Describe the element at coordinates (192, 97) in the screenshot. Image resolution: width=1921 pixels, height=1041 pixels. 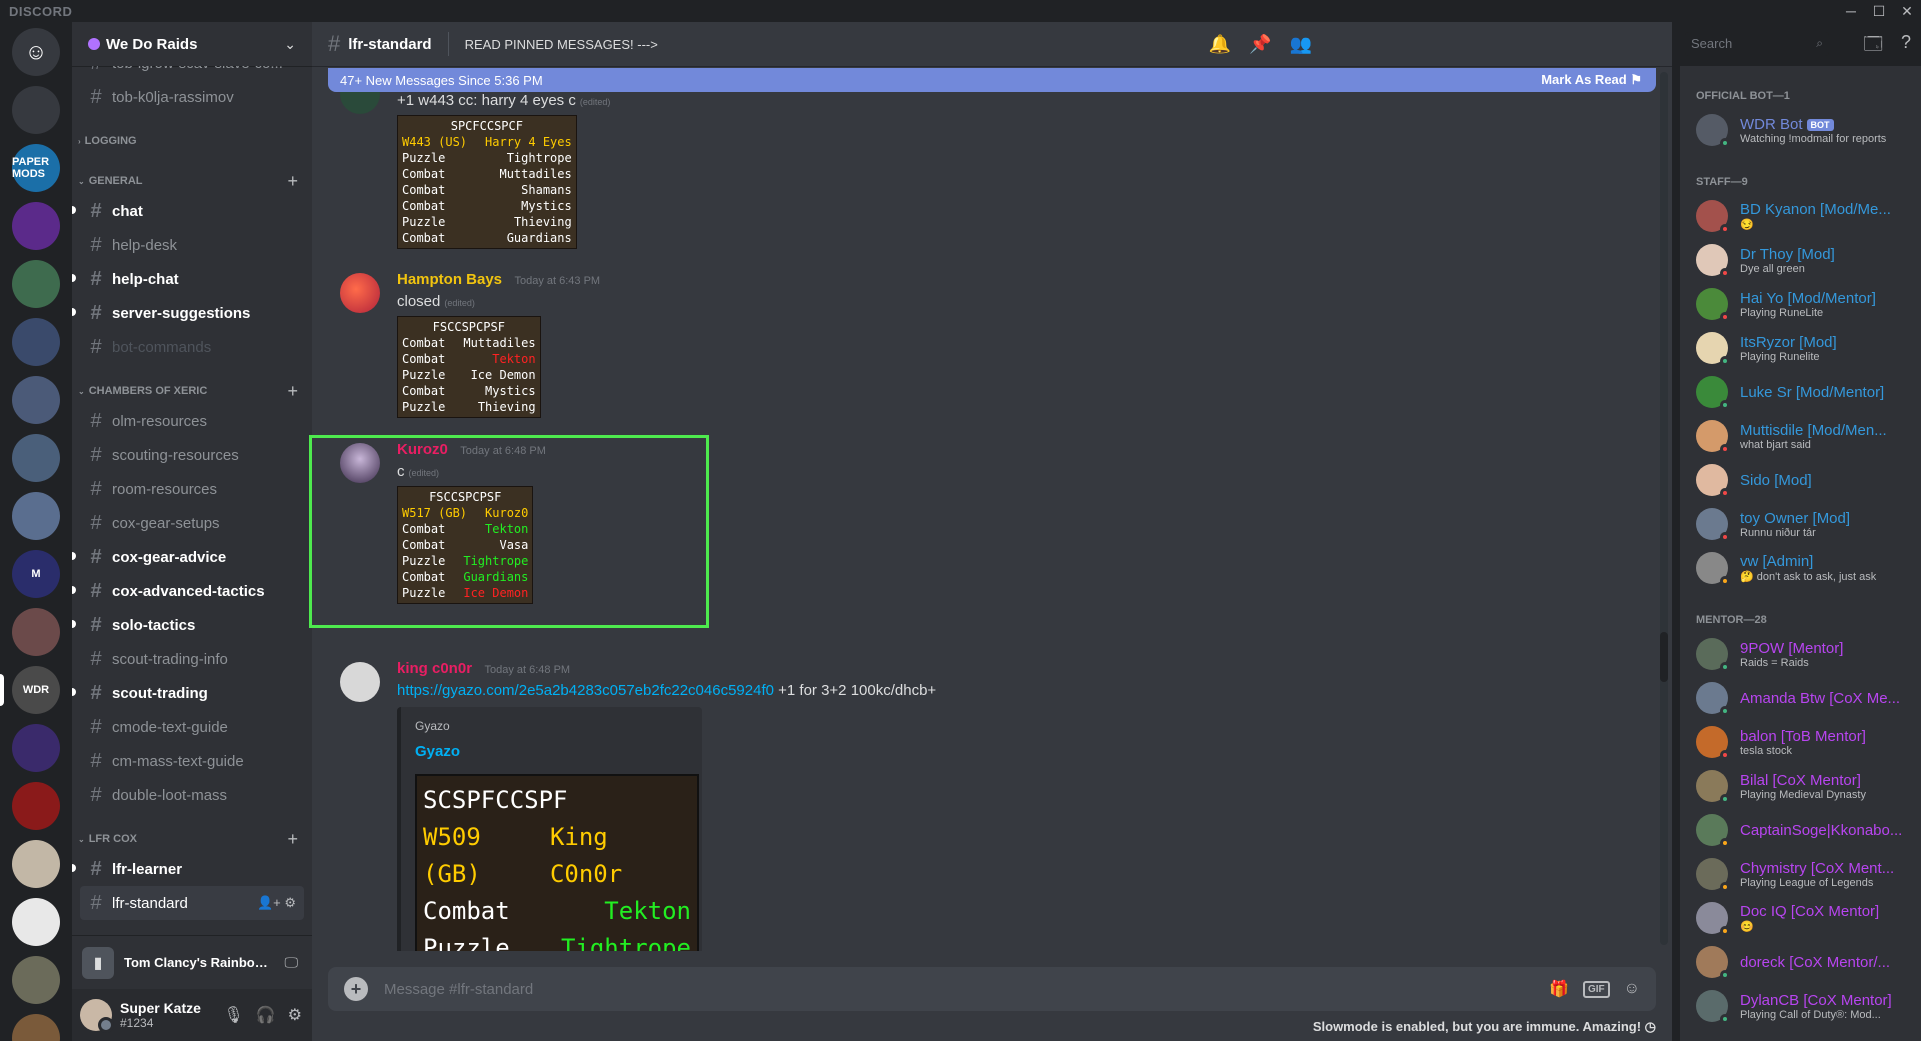
I see `channel-item: # tob-k0lja-rassimov` at that location.